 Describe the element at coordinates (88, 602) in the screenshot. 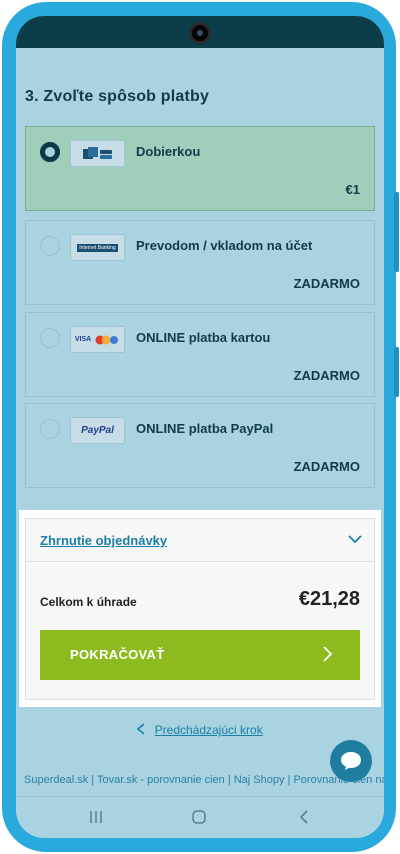

I see `total-label: Celkom k úhrade` at that location.